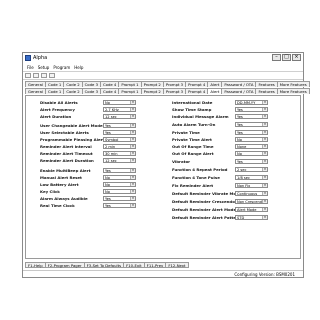  Describe the element at coordinates (177, 265) in the screenshot. I see `function-key-6: F12-Next` at that location.